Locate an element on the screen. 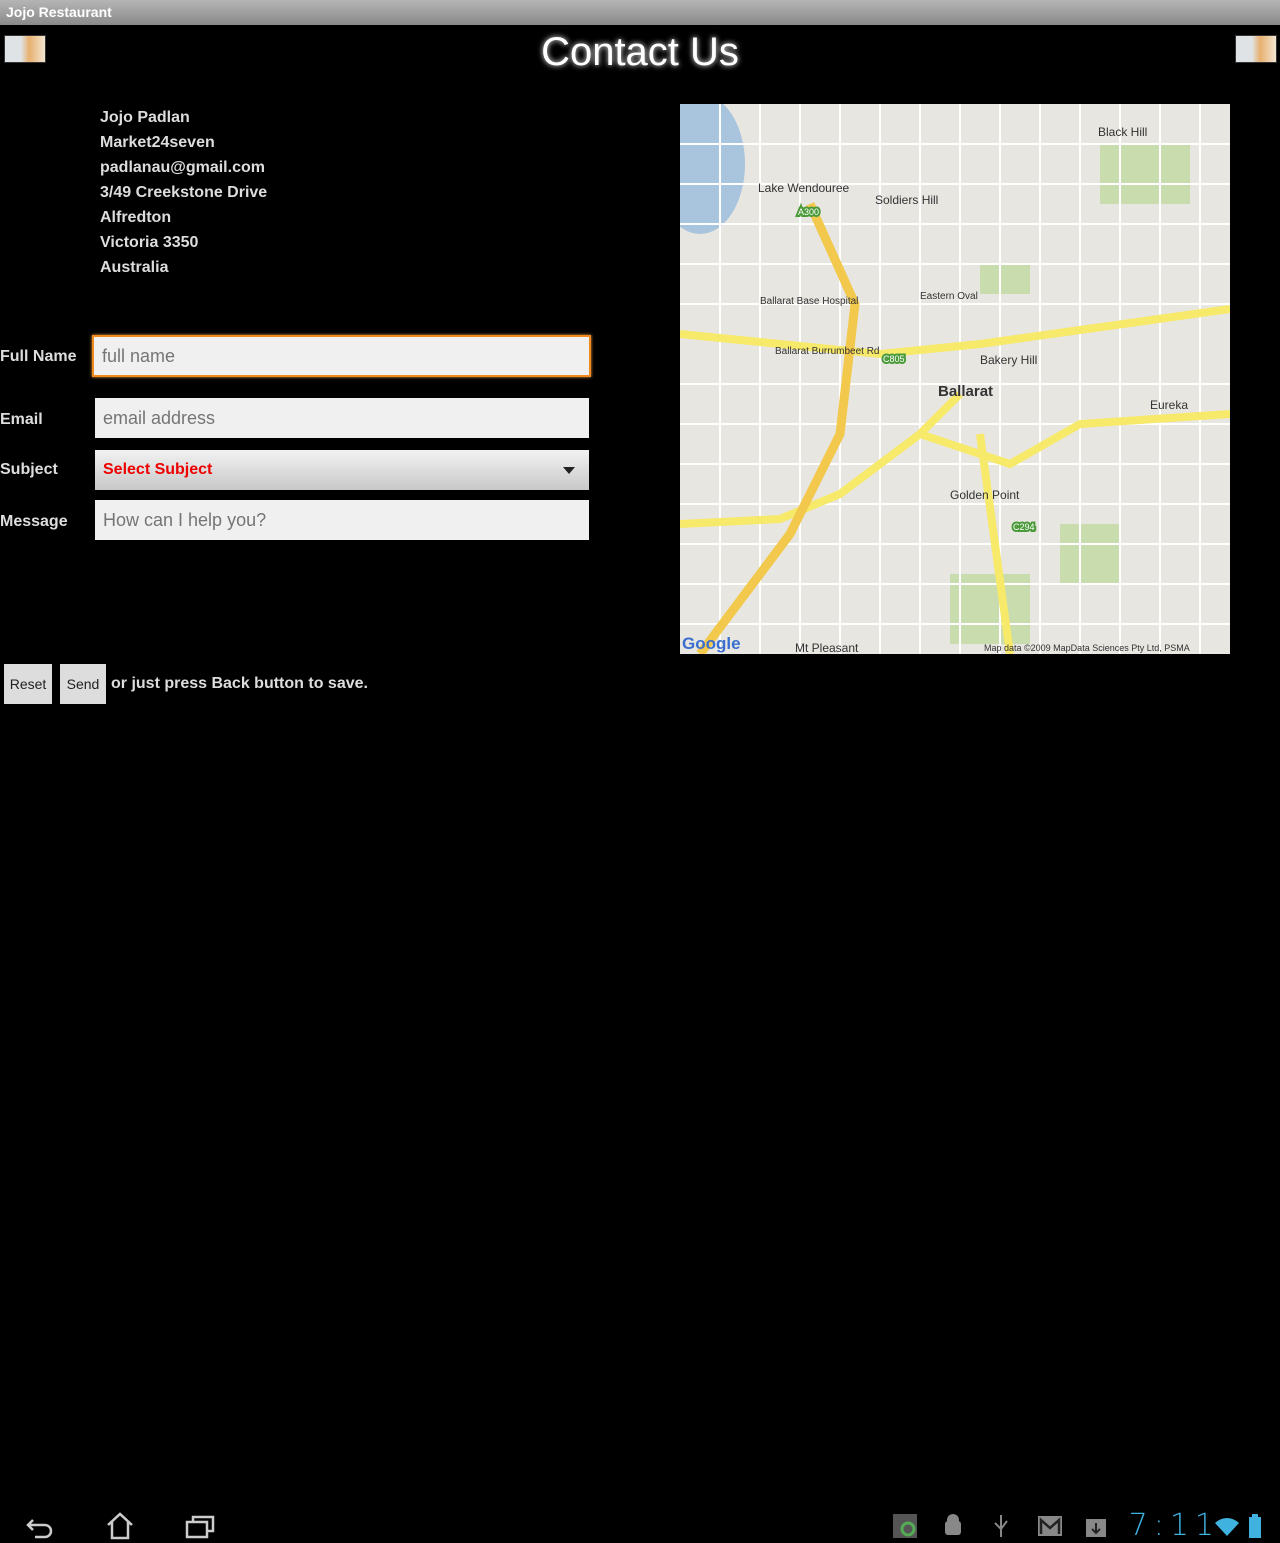 The height and width of the screenshot is (1543, 1280). home-icon is located at coordinates (120, 1526).